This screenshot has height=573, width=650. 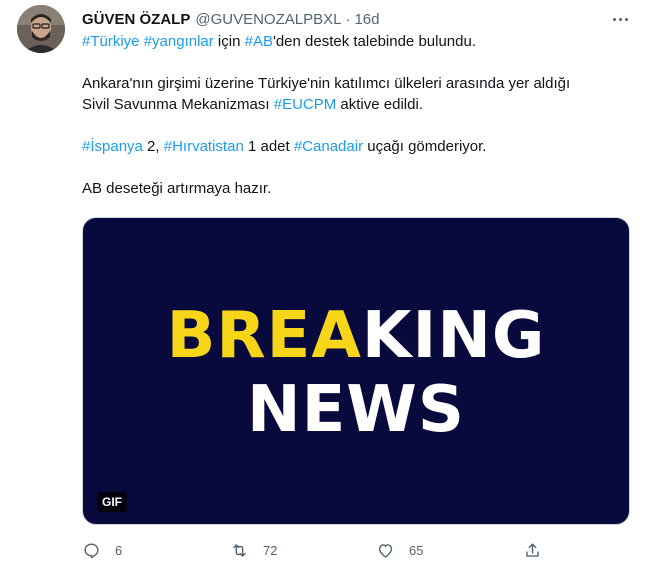 What do you see at coordinates (91, 550) in the screenshot?
I see `reply-icon` at bounding box center [91, 550].